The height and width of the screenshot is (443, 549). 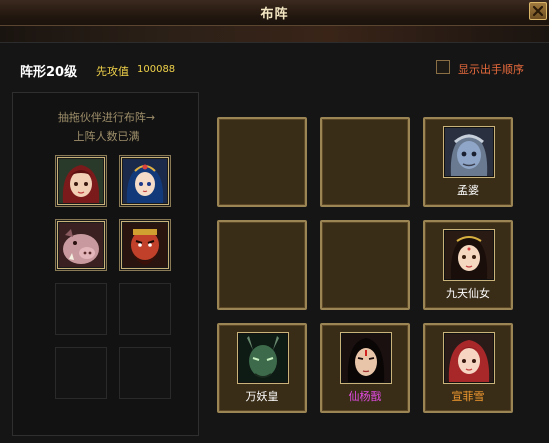 I want to click on fairy-portrait-icon, so click(x=469, y=255).